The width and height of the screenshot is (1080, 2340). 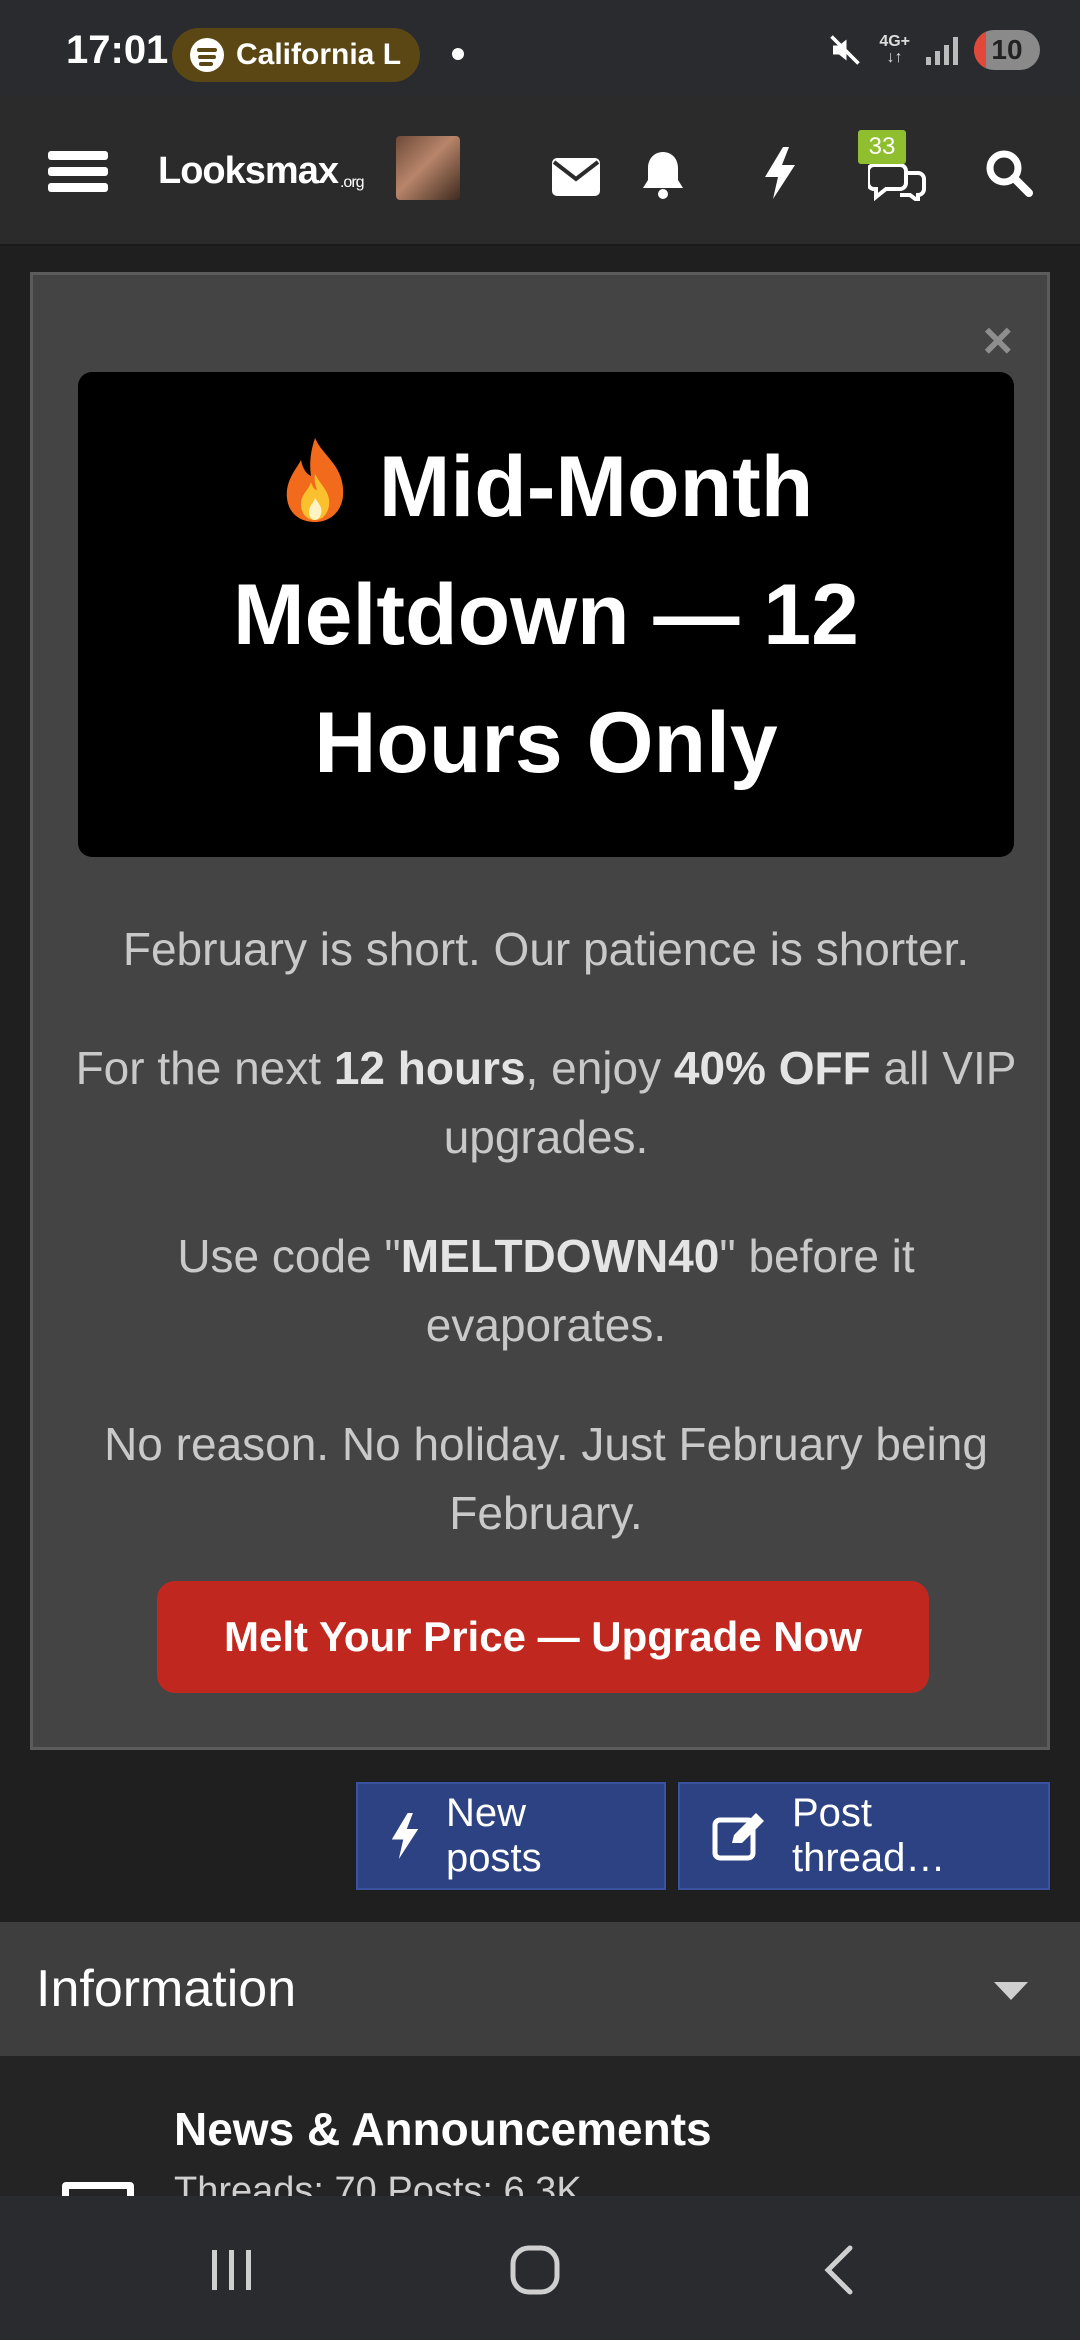 What do you see at coordinates (166, 1989) in the screenshot?
I see `section-title: Information` at bounding box center [166, 1989].